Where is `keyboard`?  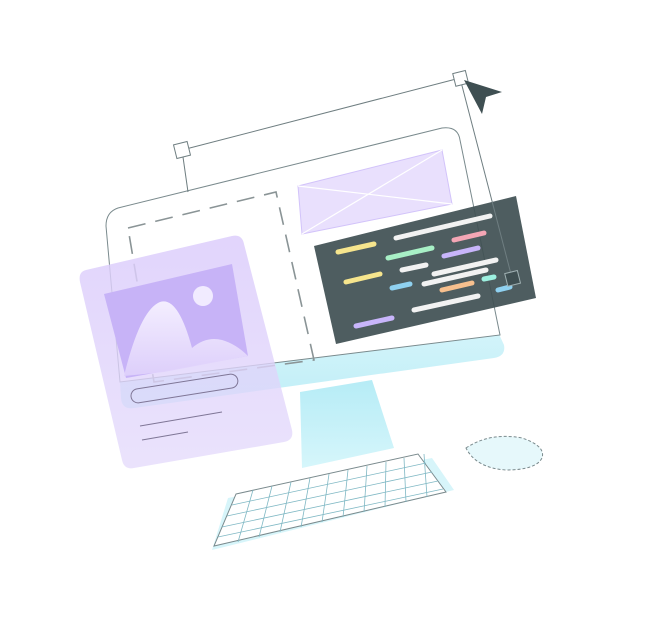 keyboard is located at coordinates (333, 501).